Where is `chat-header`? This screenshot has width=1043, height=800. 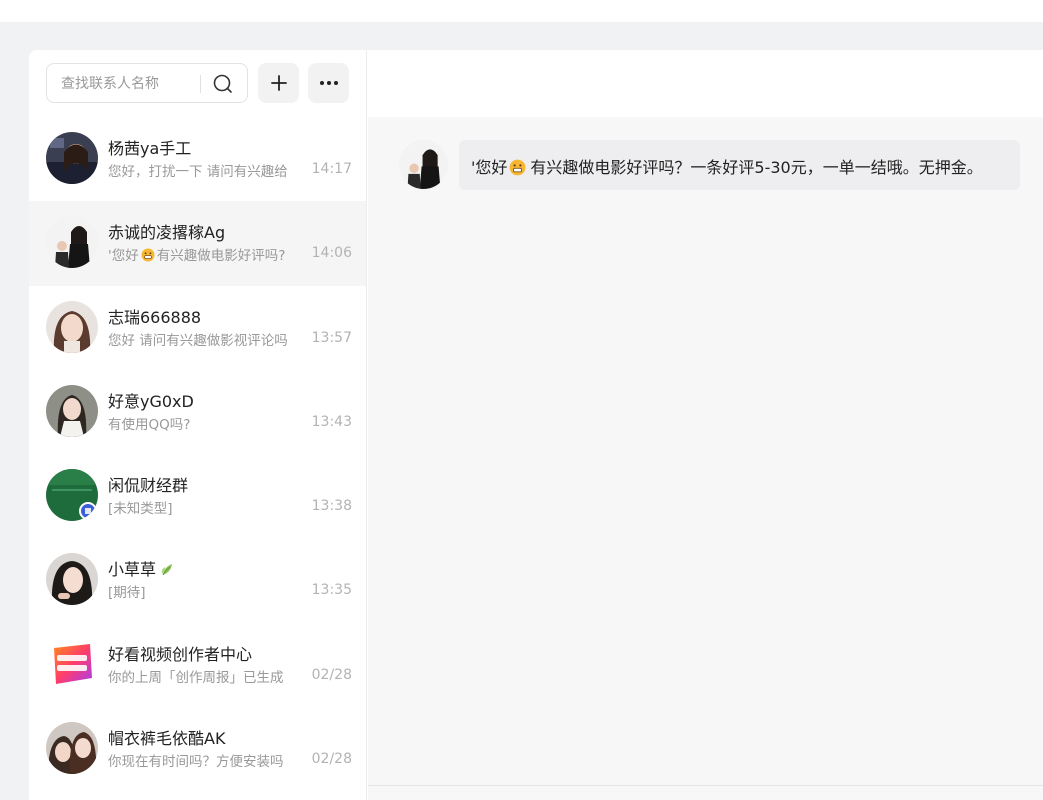 chat-header is located at coordinates (705, 83).